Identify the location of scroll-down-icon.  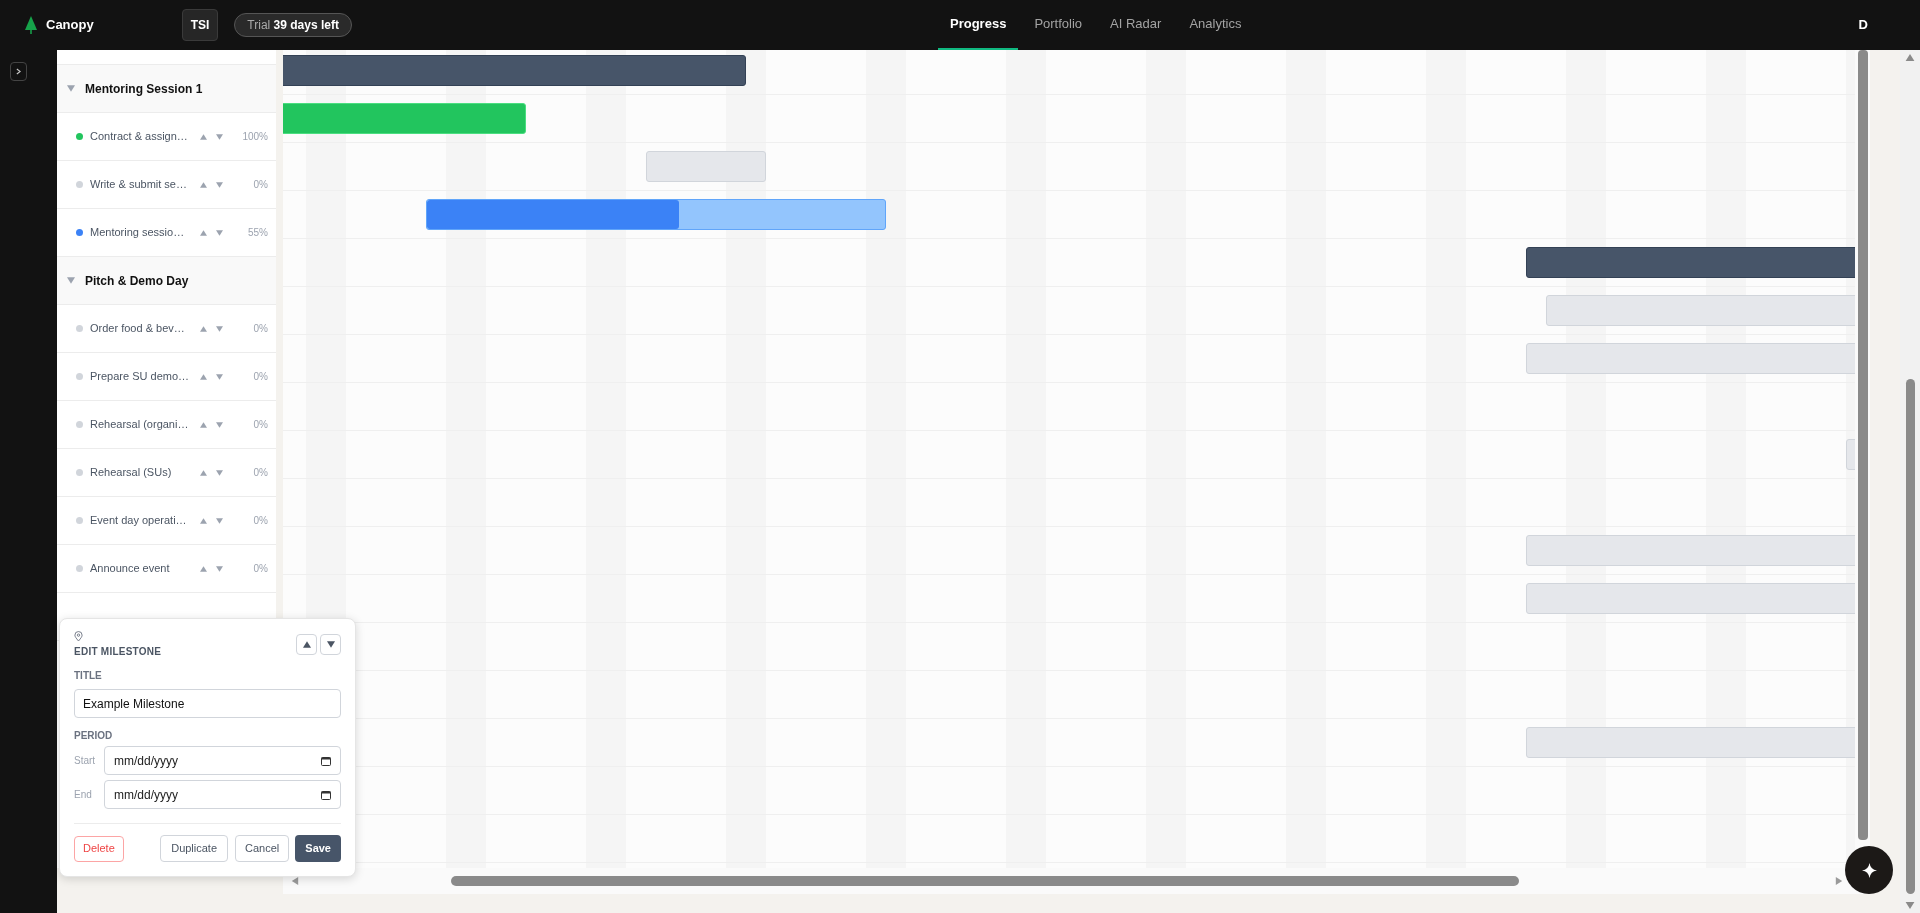
(1910, 905).